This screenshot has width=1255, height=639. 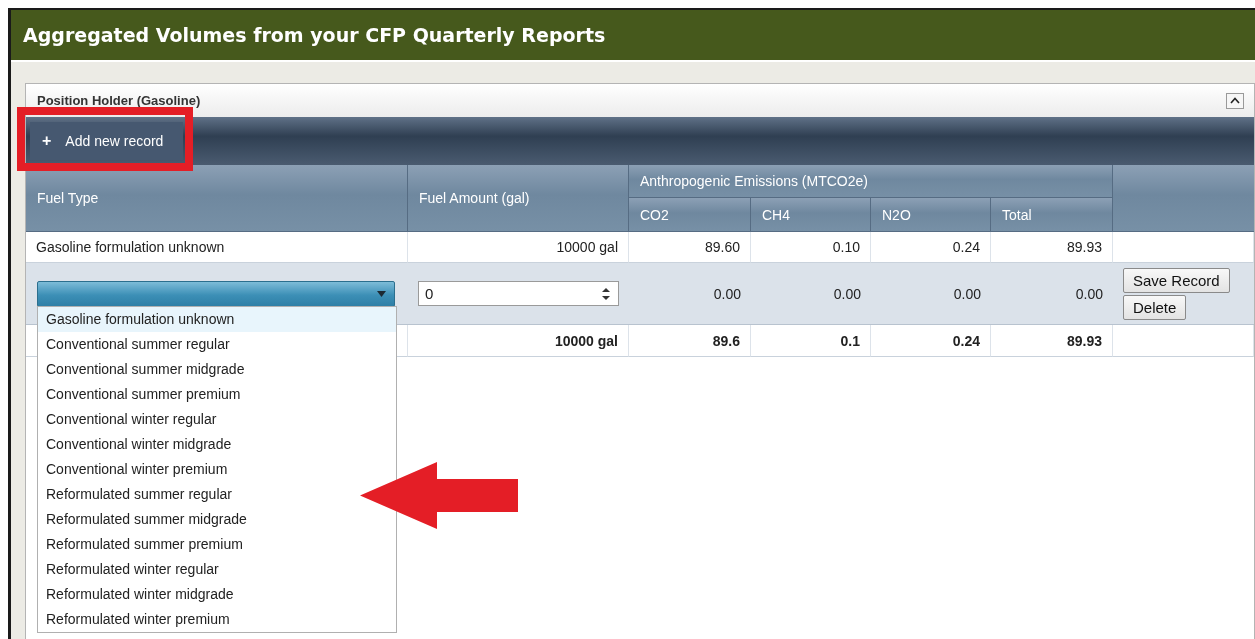 What do you see at coordinates (144, 544) in the screenshot?
I see `dropdown-option: Reformulated summer premium` at bounding box center [144, 544].